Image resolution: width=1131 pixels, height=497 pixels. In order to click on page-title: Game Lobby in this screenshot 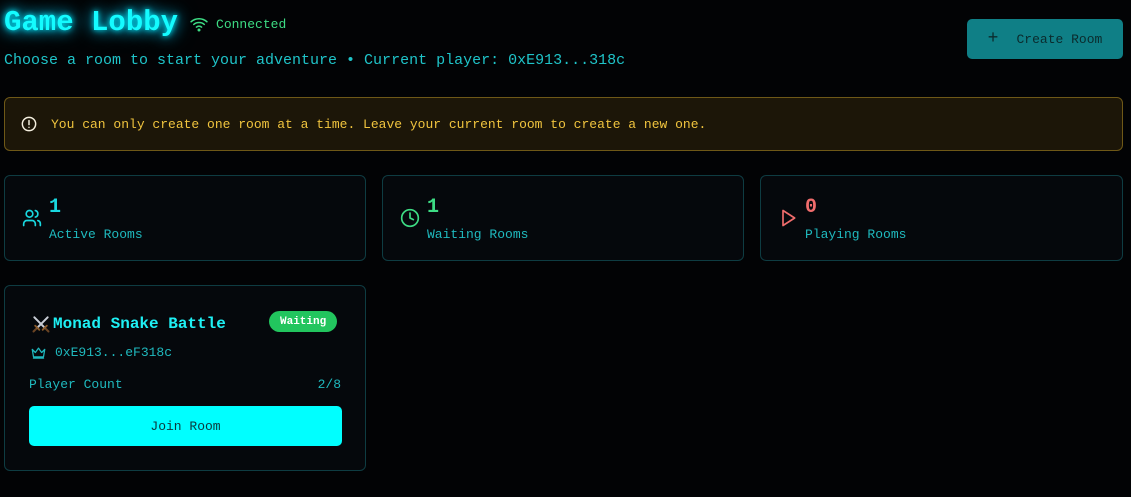, I will do `click(91, 22)`.